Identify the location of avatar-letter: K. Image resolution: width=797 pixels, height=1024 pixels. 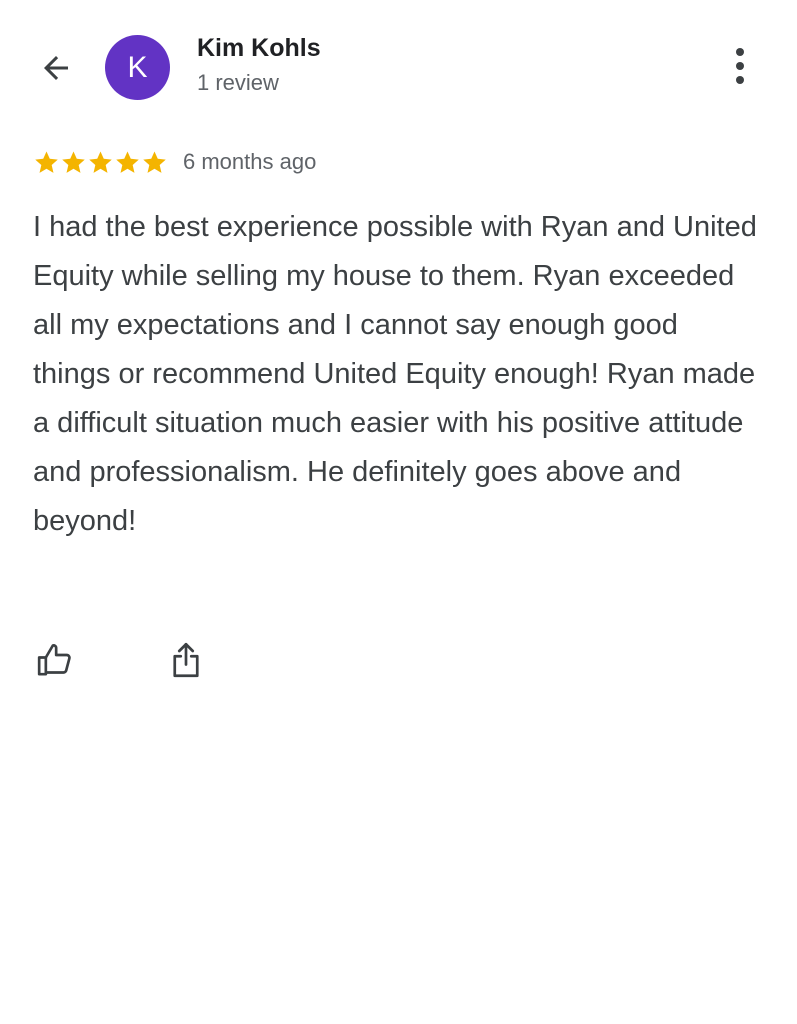
(137, 67).